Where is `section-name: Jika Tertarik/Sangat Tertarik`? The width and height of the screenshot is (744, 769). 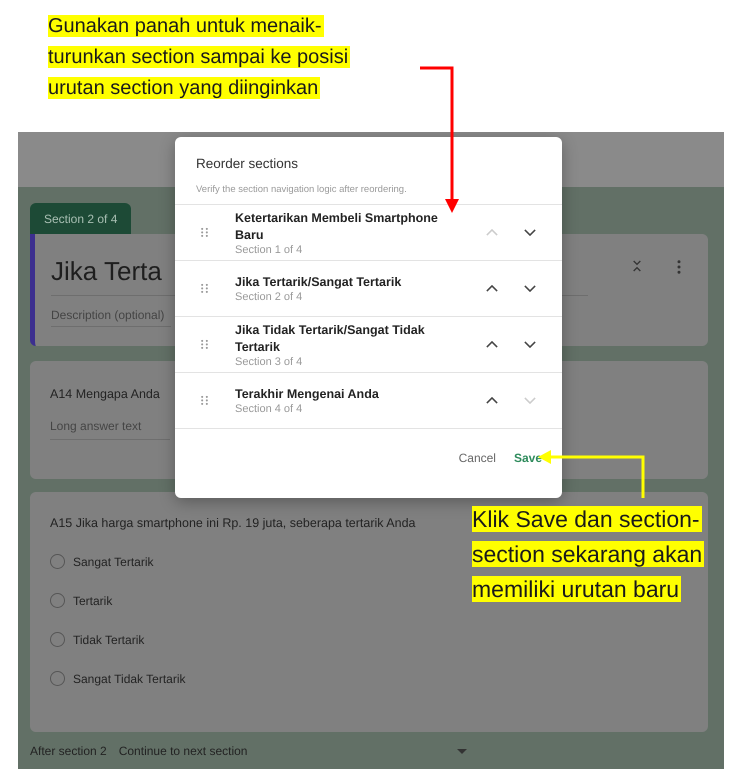 section-name: Jika Tertarik/Sangat Tertarik is located at coordinates (318, 282).